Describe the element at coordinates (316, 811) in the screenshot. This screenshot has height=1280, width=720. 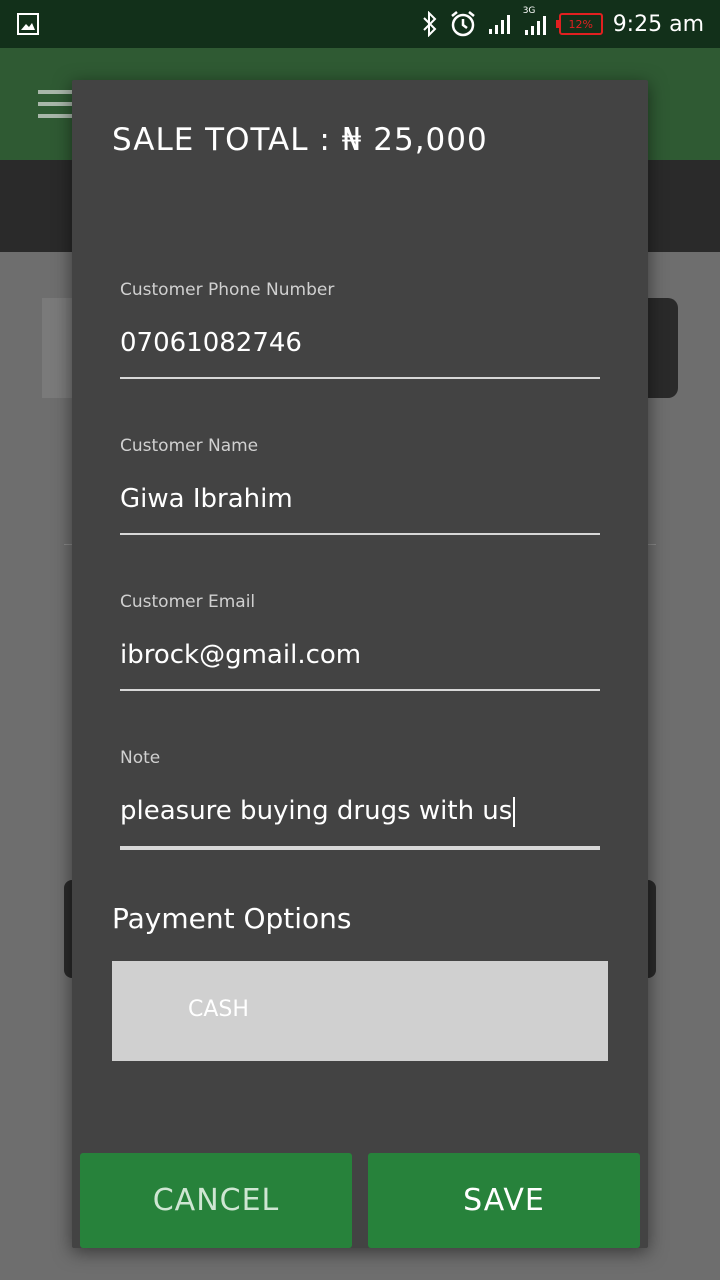
I see `note-text: pleasure buying drugs with us` at that location.